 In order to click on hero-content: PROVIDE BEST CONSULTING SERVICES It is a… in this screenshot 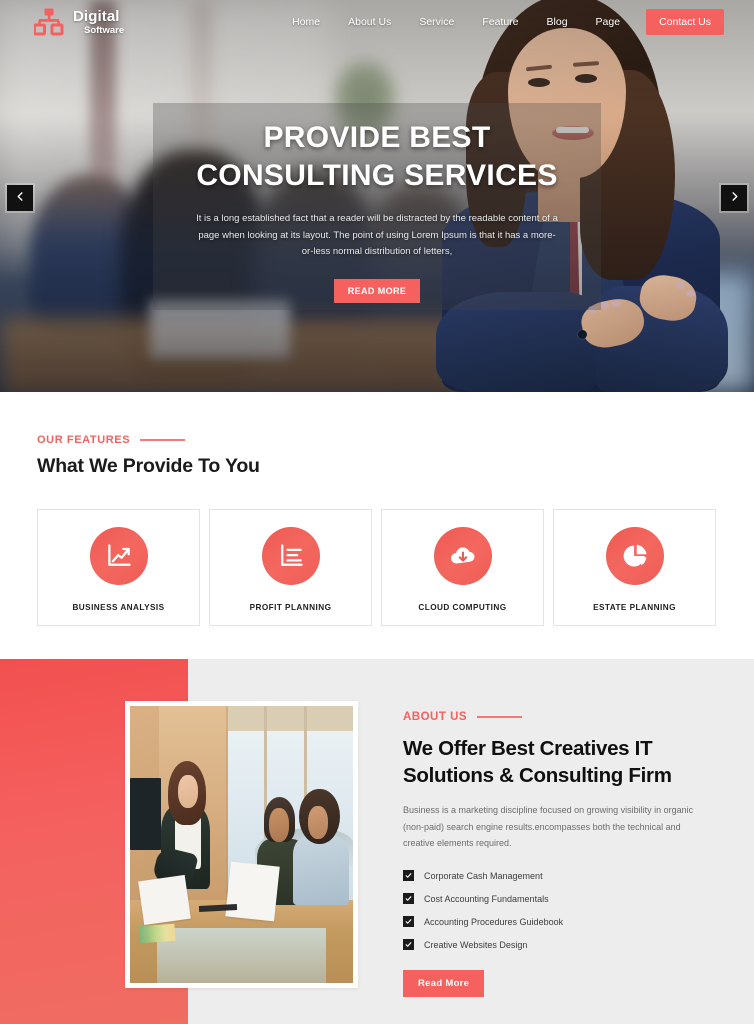, I will do `click(377, 203)`.